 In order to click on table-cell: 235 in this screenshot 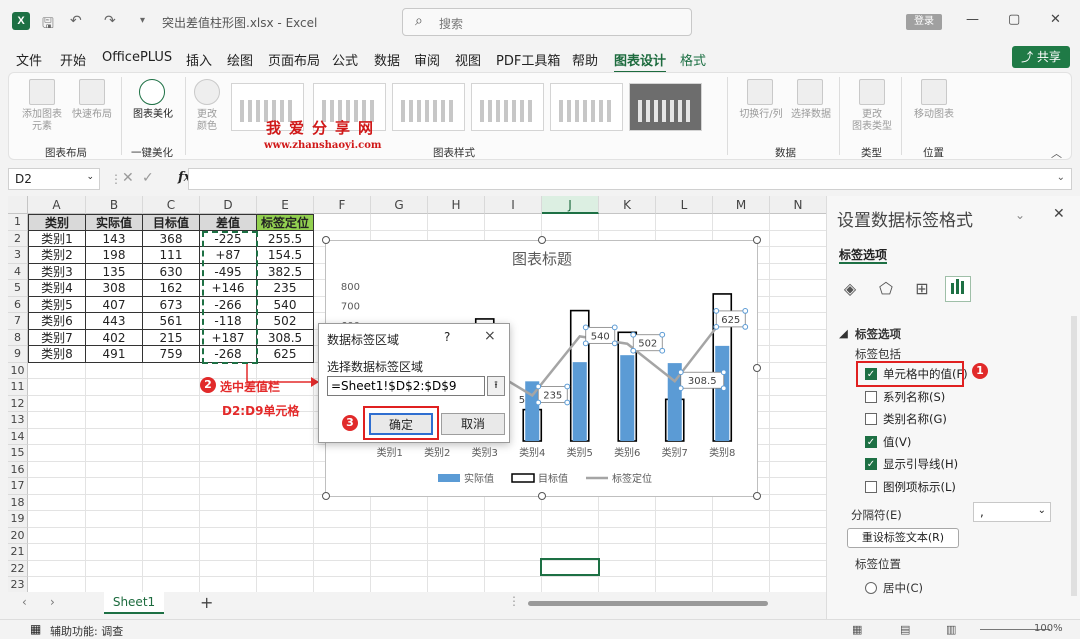, I will do `click(285, 288)`.